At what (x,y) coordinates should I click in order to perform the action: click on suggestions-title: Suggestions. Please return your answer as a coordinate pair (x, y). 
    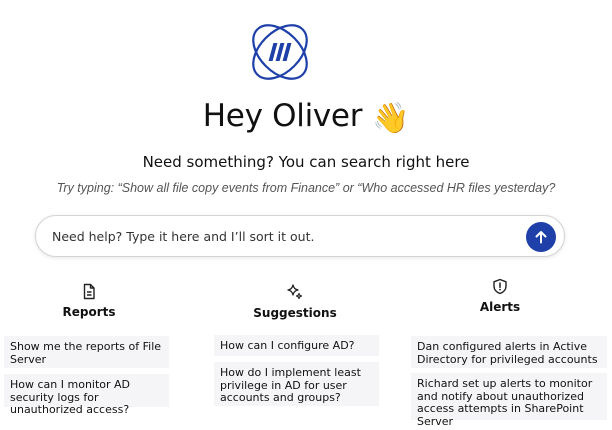
    Looking at the image, I should click on (295, 313).